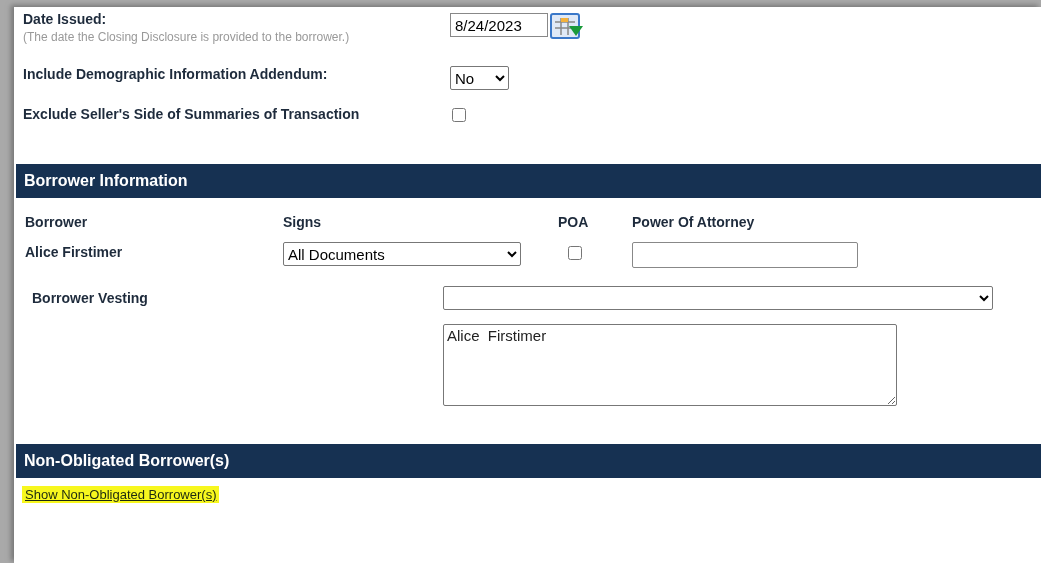  I want to click on show-borrowers-link: Show Non-Obligated Borrower(s), so click(121, 494).